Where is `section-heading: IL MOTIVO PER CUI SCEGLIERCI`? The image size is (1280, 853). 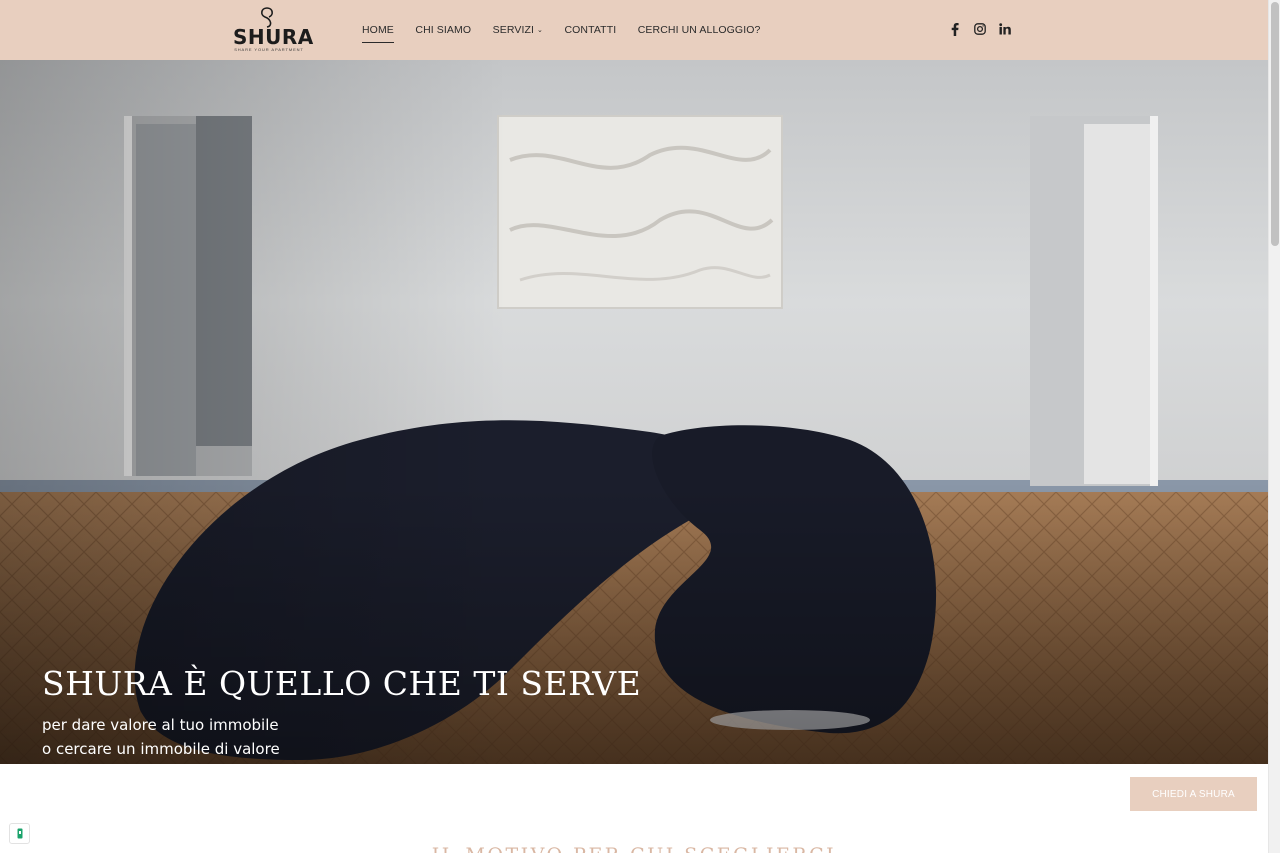
section-heading: IL MOTIVO PER CUI SCEGLIERCI is located at coordinates (634, 848).